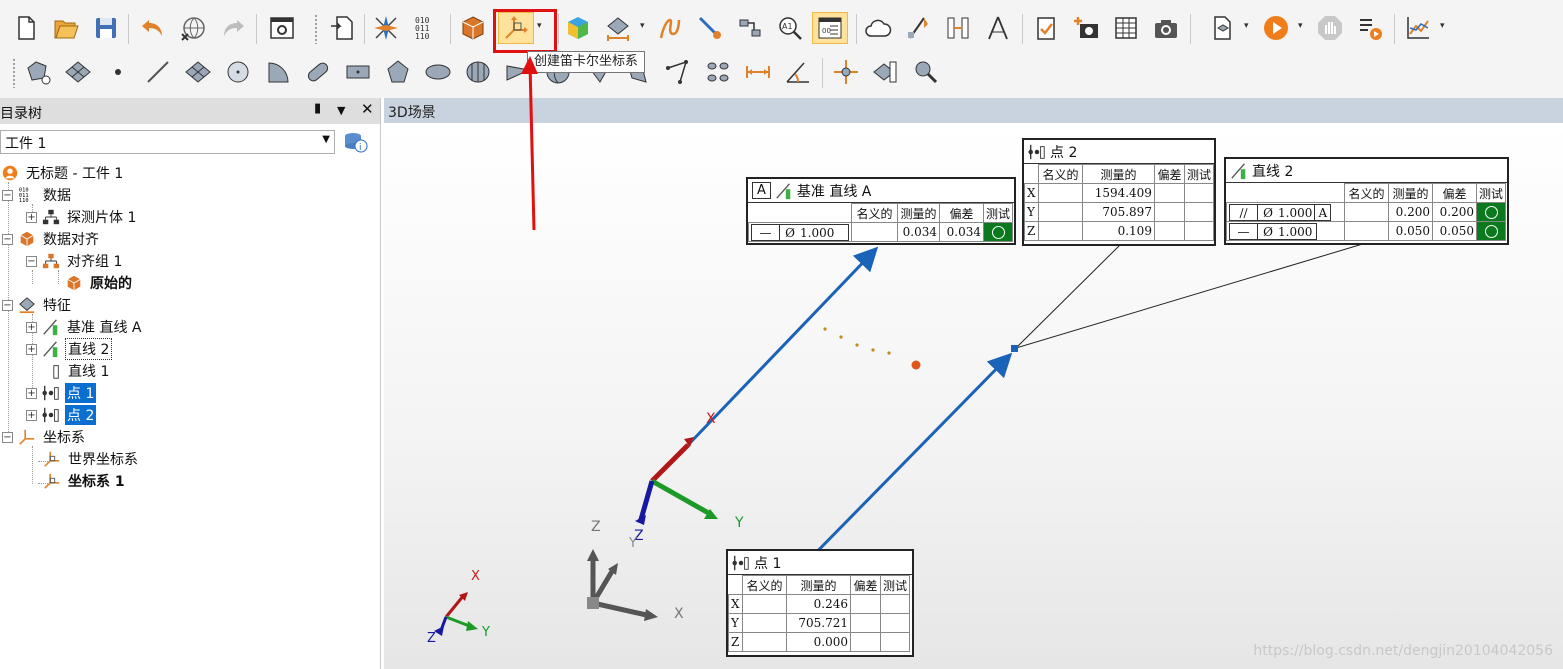  Describe the element at coordinates (958, 28) in the screenshot. I see `gauge-button` at that location.